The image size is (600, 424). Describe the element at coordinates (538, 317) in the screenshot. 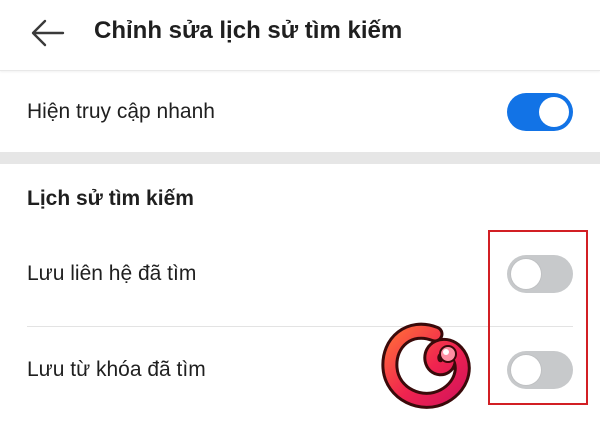

I see `highlight-box` at that location.